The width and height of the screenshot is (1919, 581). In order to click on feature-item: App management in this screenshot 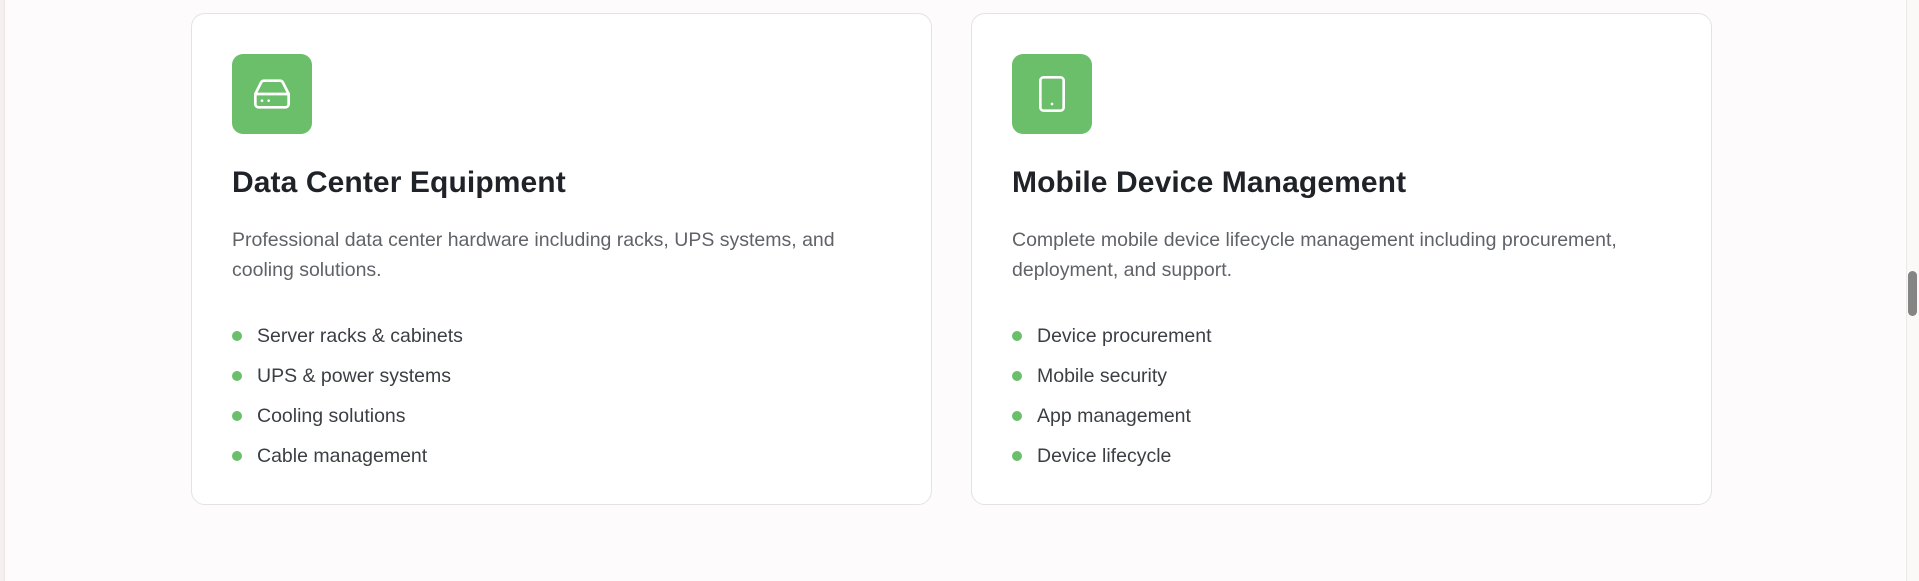, I will do `click(1112, 416)`.